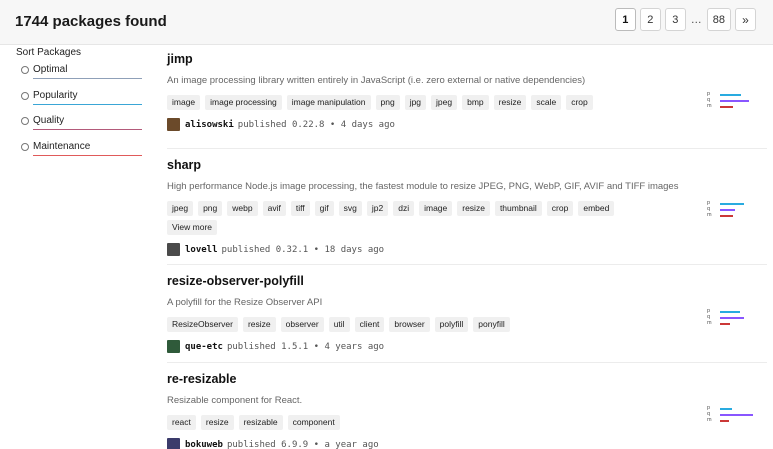 The image size is (773, 449). I want to click on page-1-button: 1, so click(625, 19).